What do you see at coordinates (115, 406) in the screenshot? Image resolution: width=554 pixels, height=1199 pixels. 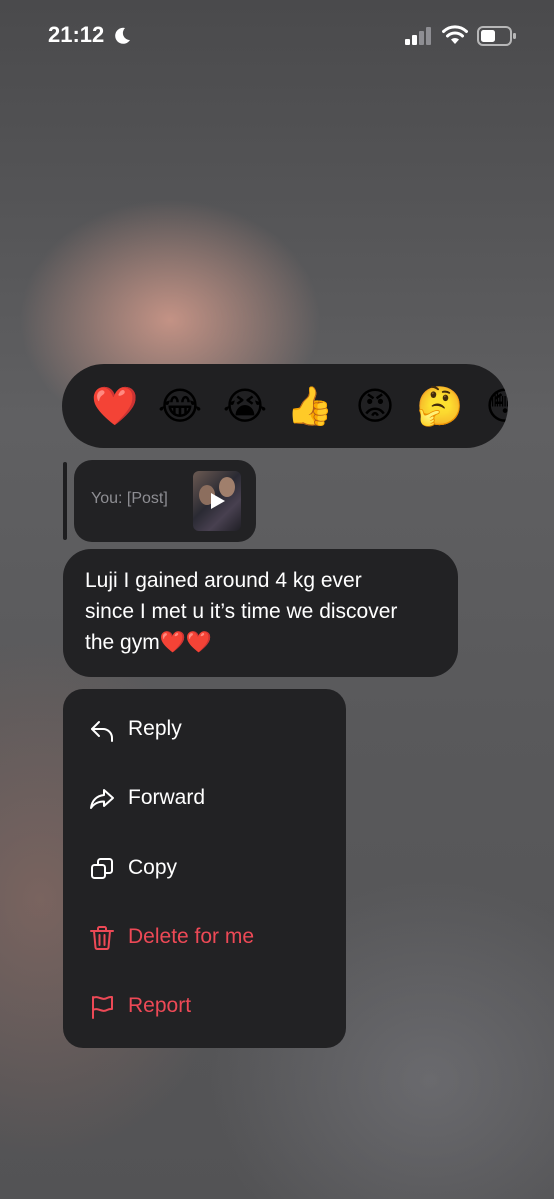 I see `reaction-heart: ❤️` at bounding box center [115, 406].